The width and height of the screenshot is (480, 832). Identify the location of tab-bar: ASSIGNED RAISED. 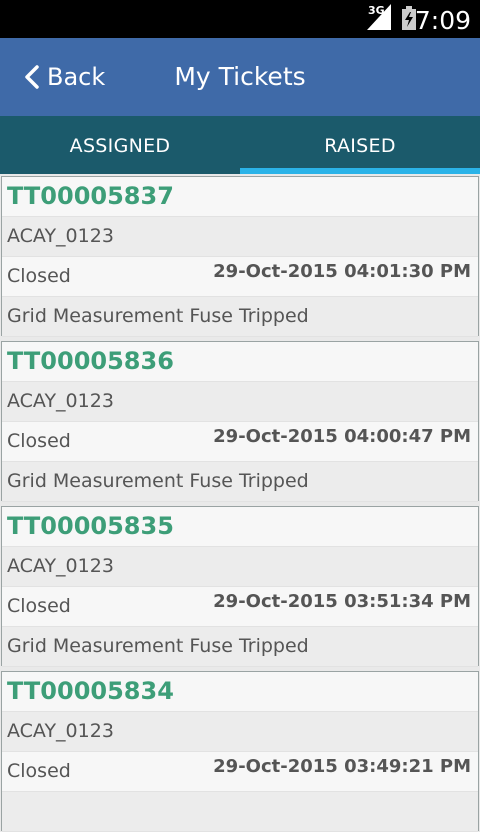
(240, 145).